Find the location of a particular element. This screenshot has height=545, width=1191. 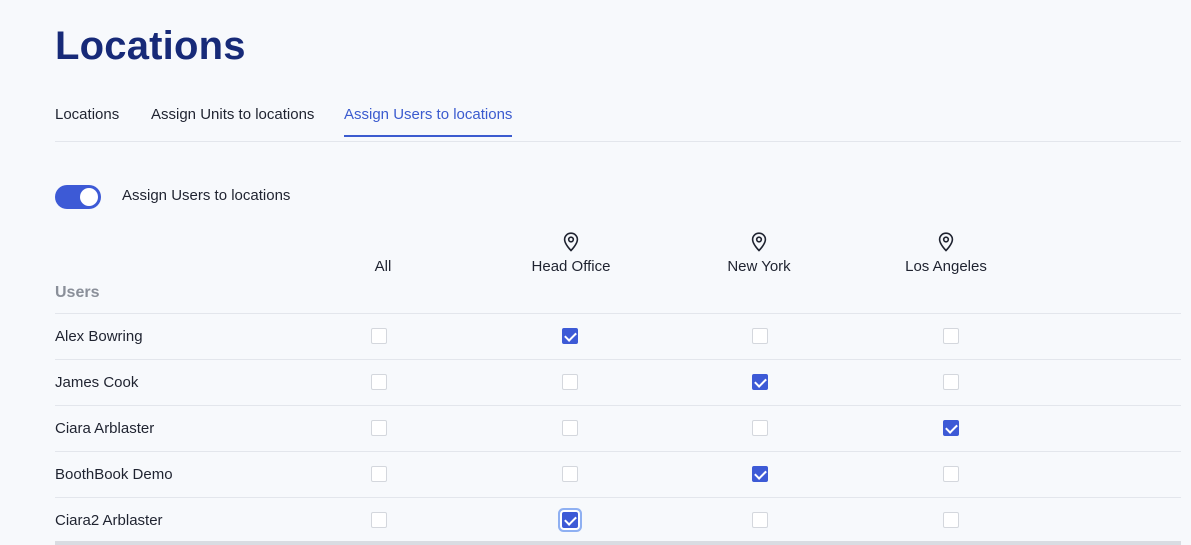

user-name: James Cook is located at coordinates (97, 382).